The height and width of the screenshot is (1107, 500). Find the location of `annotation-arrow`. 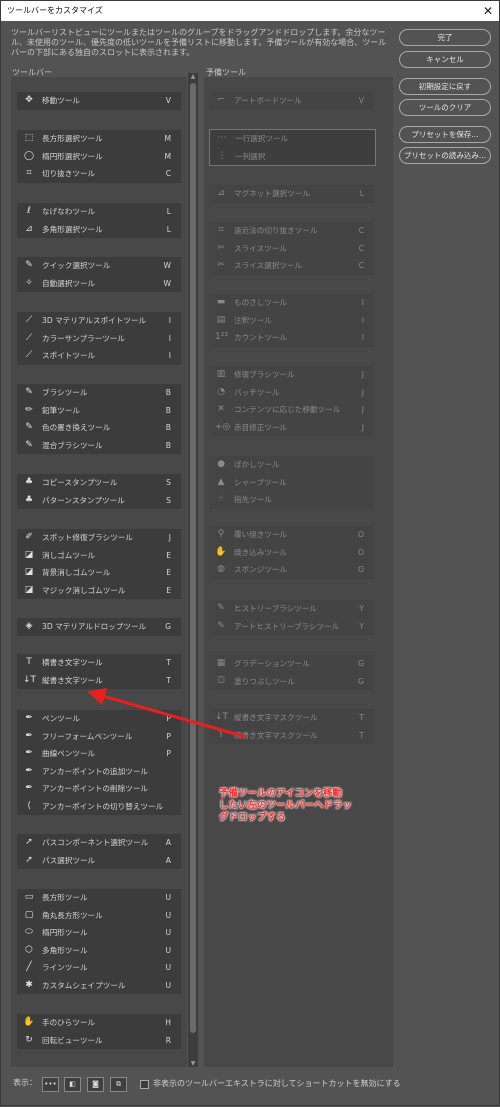

annotation-arrow is located at coordinates (167, 713).